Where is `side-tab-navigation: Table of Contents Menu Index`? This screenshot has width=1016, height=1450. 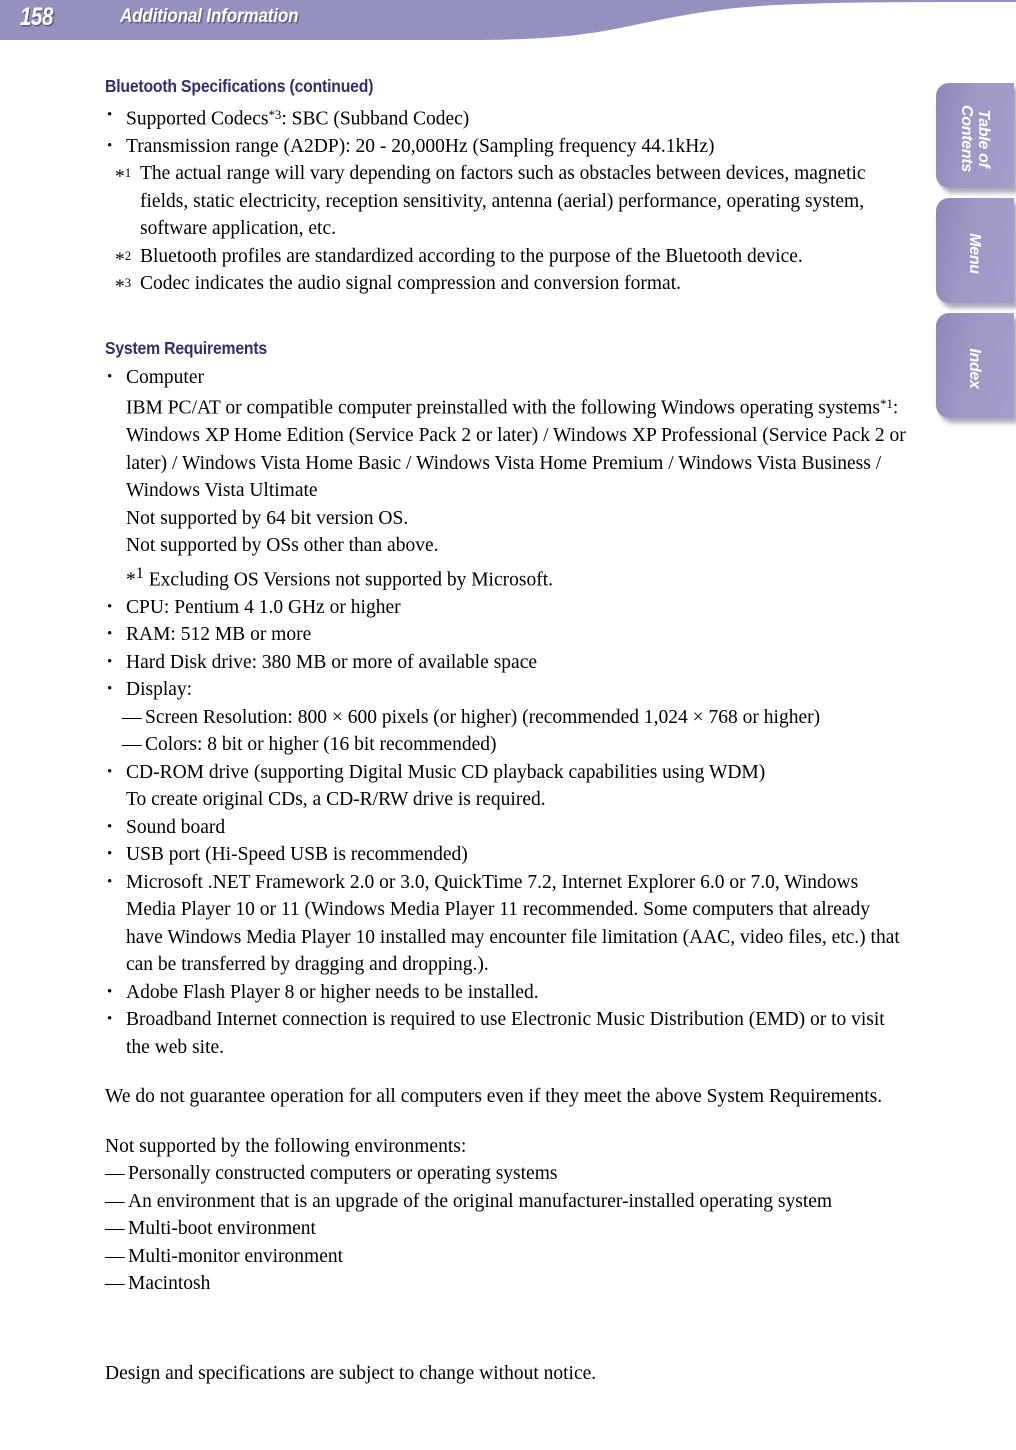 side-tab-navigation: Table of Contents Menu Index is located at coordinates (976, 255).